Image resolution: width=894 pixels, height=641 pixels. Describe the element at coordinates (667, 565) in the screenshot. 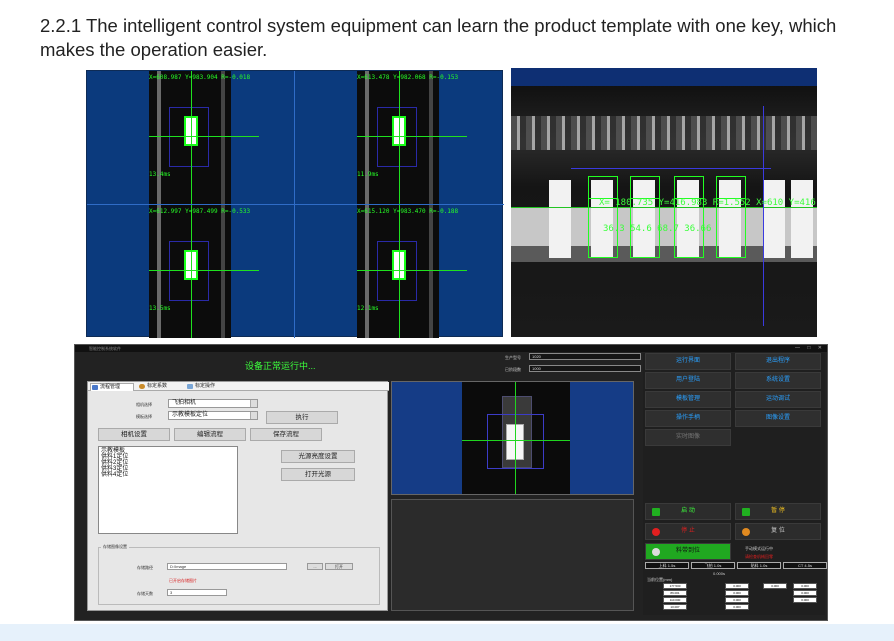

I see `stat-load: 上料 1.5s` at that location.